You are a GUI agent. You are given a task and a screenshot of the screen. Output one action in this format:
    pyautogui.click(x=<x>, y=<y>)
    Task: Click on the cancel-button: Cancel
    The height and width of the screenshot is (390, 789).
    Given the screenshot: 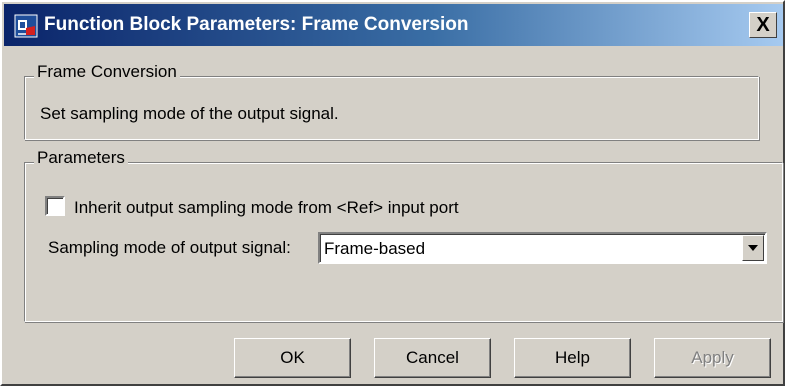 What is the action you would take?
    pyautogui.click(x=432, y=358)
    